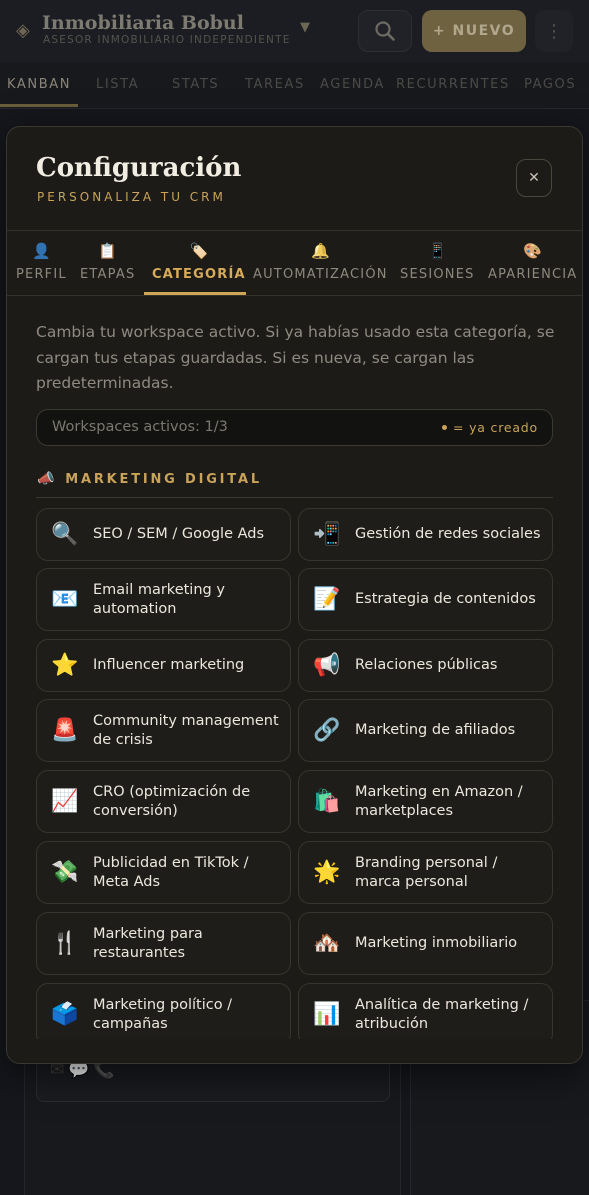  Describe the element at coordinates (39, 84) in the screenshot. I see `nav-tab-kanban: KANBAN` at that location.